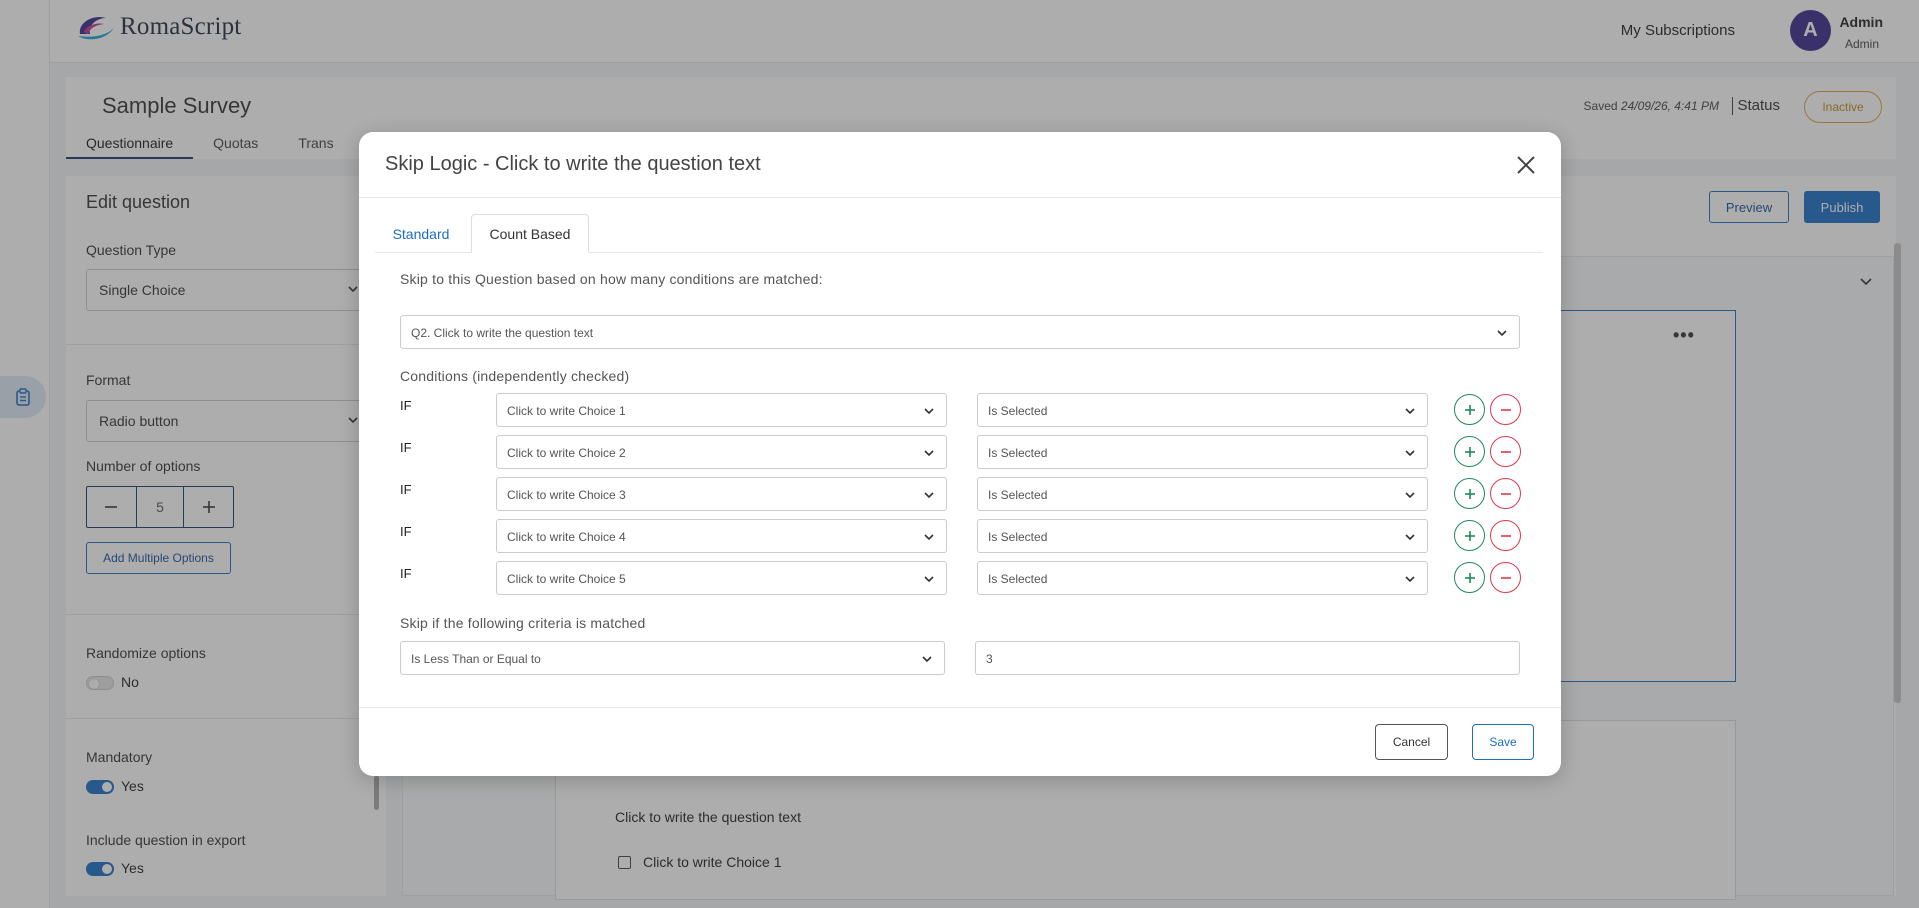 Image resolution: width=1919 pixels, height=908 pixels. I want to click on condition-choice-select: Click to write Choice 5, so click(721, 578).